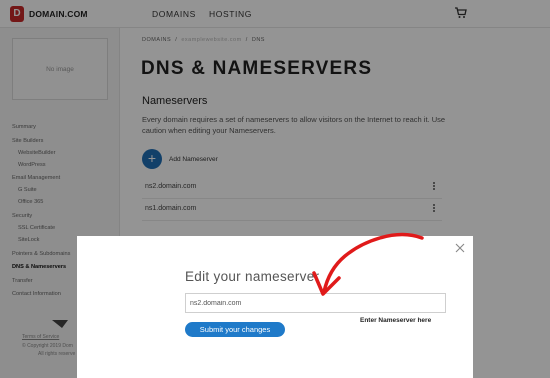 The height and width of the screenshot is (378, 550). Describe the element at coordinates (460, 248) in the screenshot. I see `close-icon` at that location.